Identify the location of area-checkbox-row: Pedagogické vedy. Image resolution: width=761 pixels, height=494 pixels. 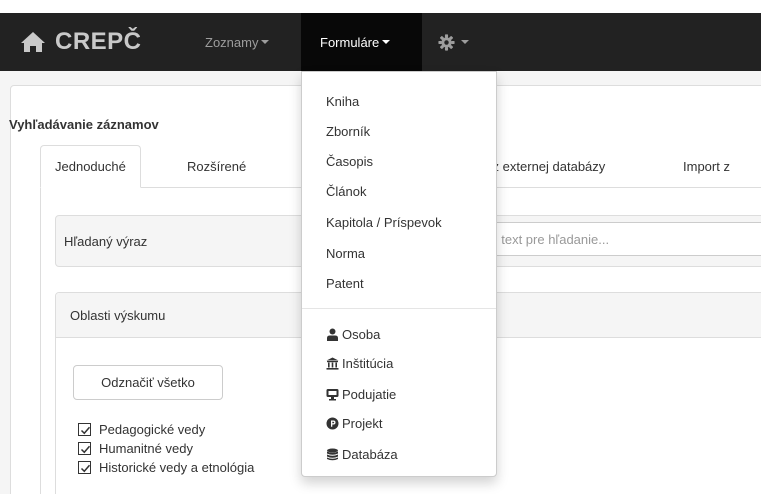
(141, 429).